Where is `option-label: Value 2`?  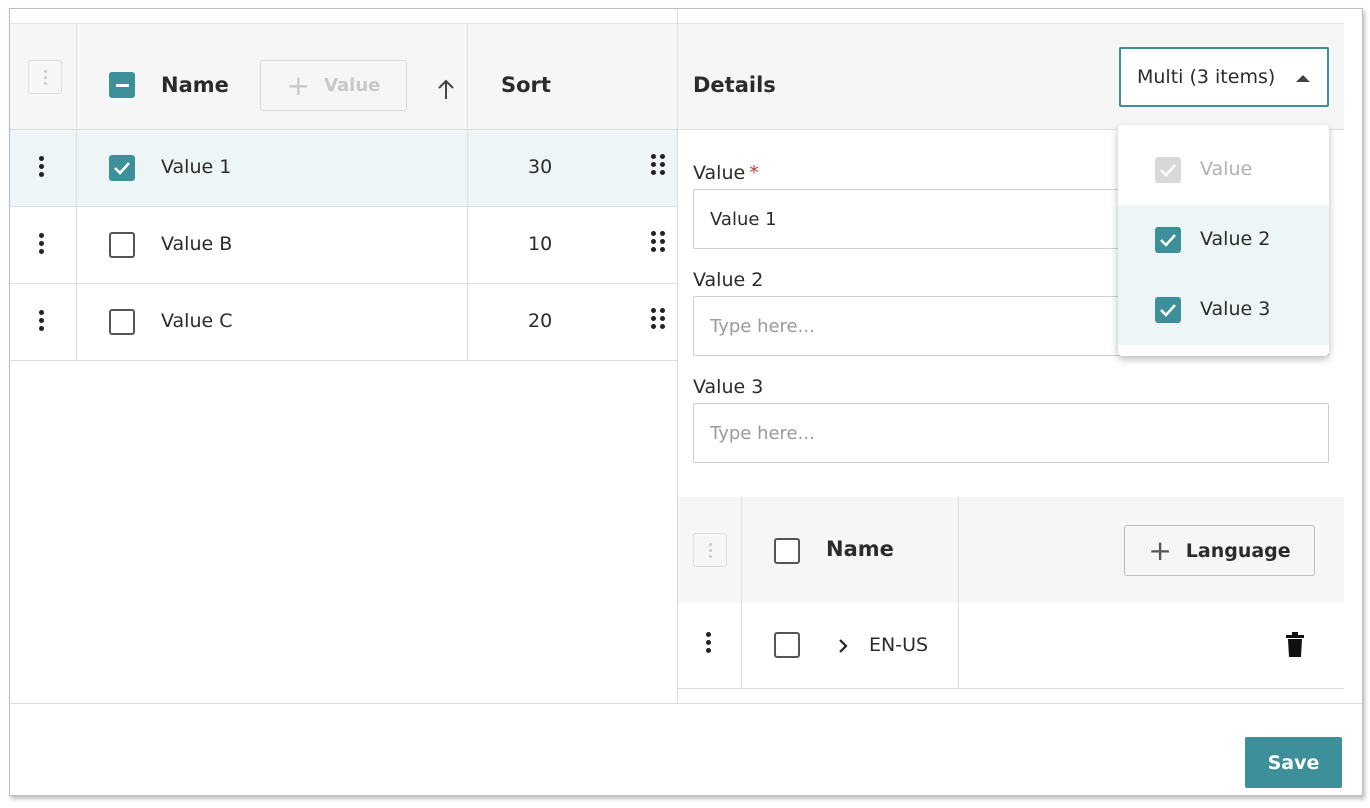 option-label: Value 2 is located at coordinates (1235, 239).